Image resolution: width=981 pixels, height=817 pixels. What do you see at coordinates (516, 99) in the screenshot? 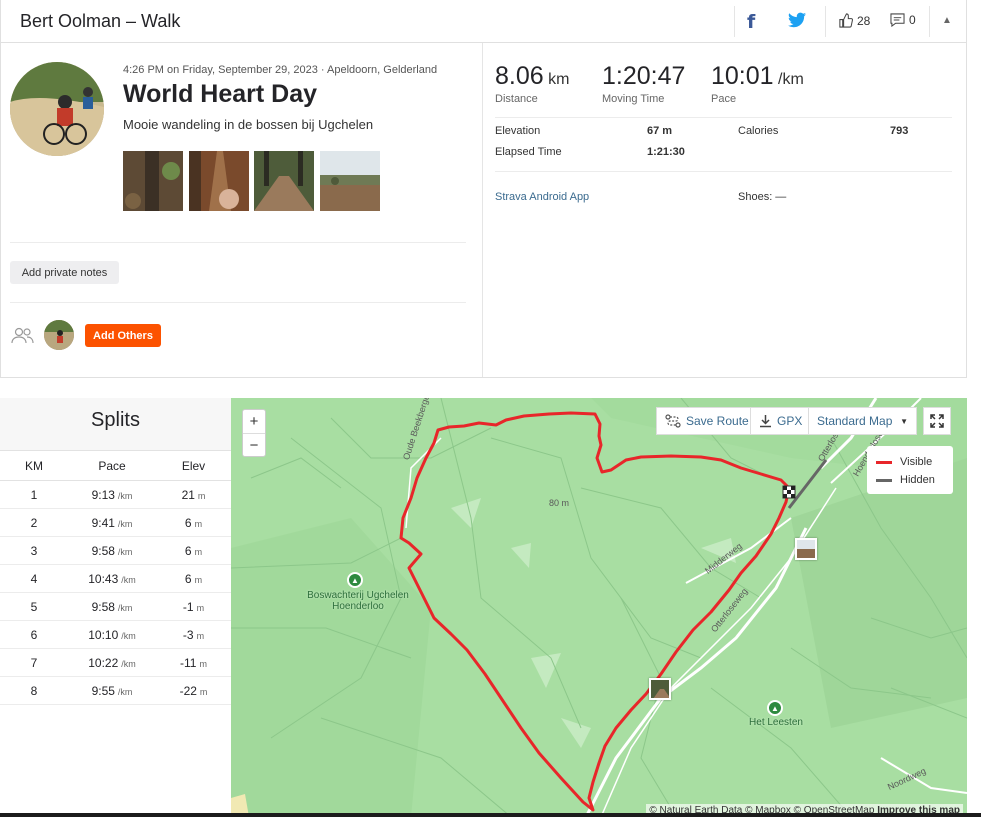
I see `distance-label: Distance` at bounding box center [516, 99].